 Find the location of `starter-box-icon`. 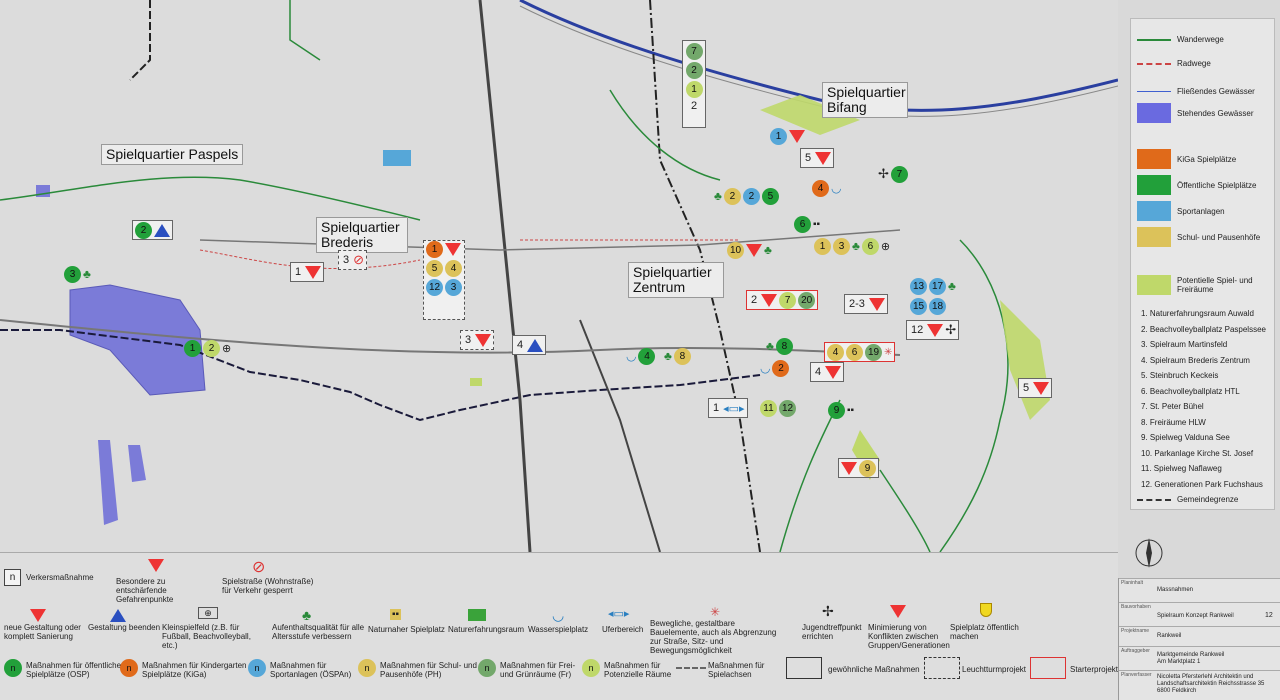

starter-box-icon is located at coordinates (1048, 668).